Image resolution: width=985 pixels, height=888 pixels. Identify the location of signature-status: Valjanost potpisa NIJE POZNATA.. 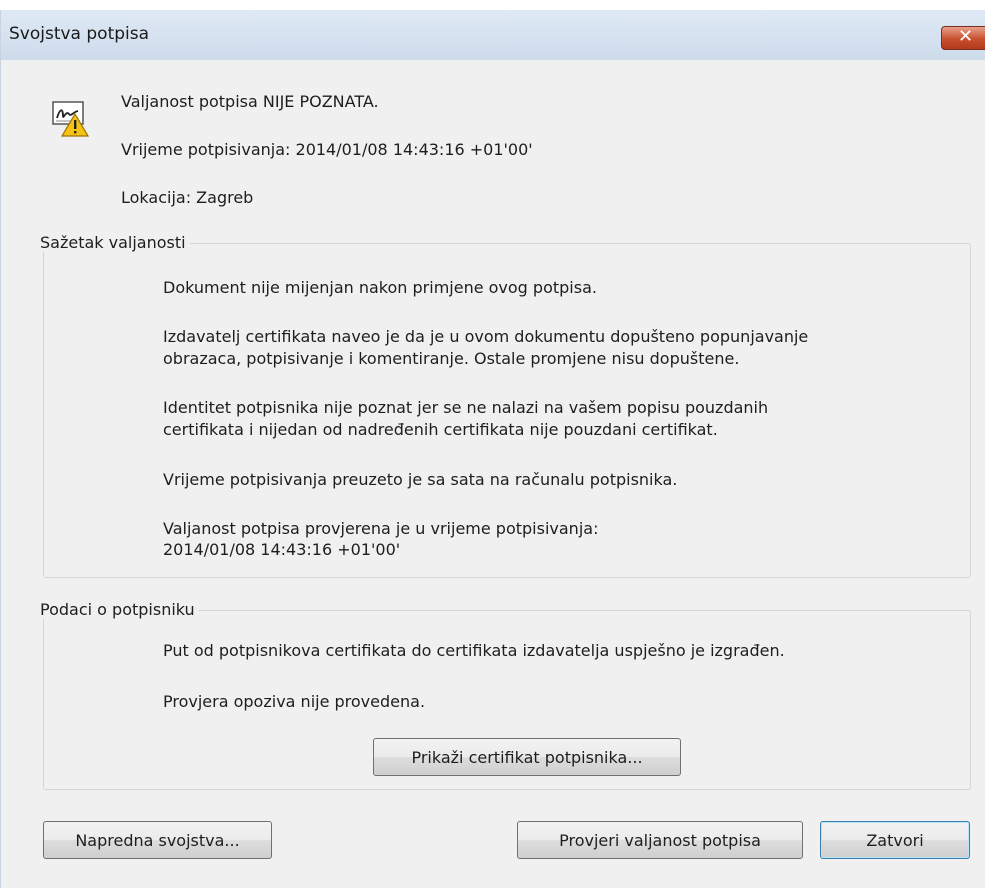
(250, 101).